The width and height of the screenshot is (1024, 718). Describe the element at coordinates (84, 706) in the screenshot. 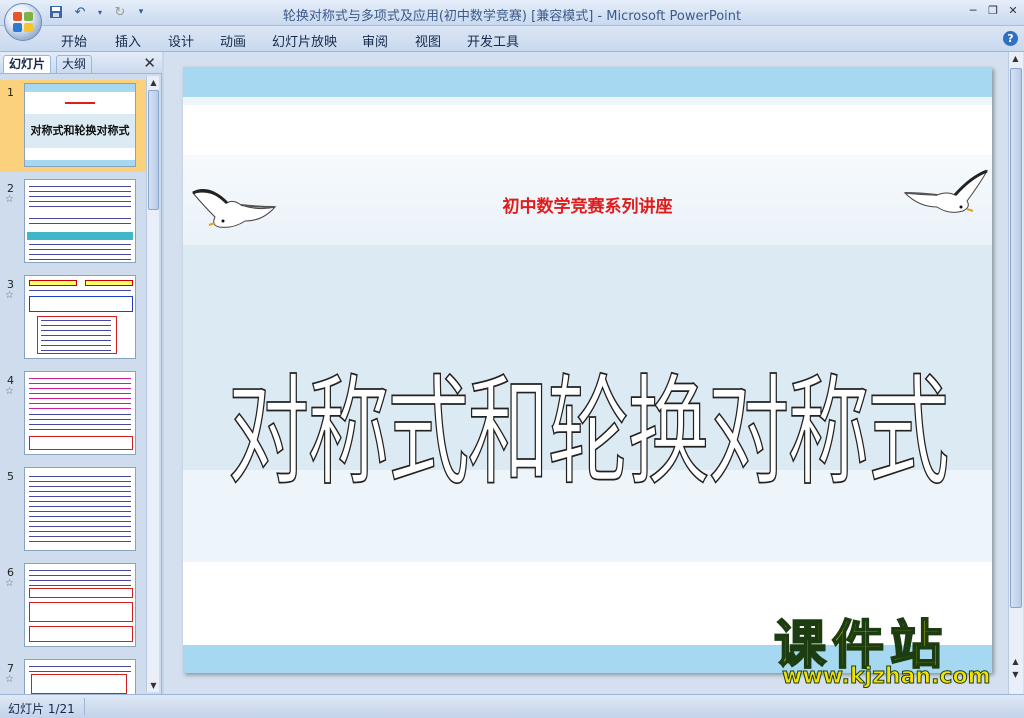

I see `status-divider` at that location.